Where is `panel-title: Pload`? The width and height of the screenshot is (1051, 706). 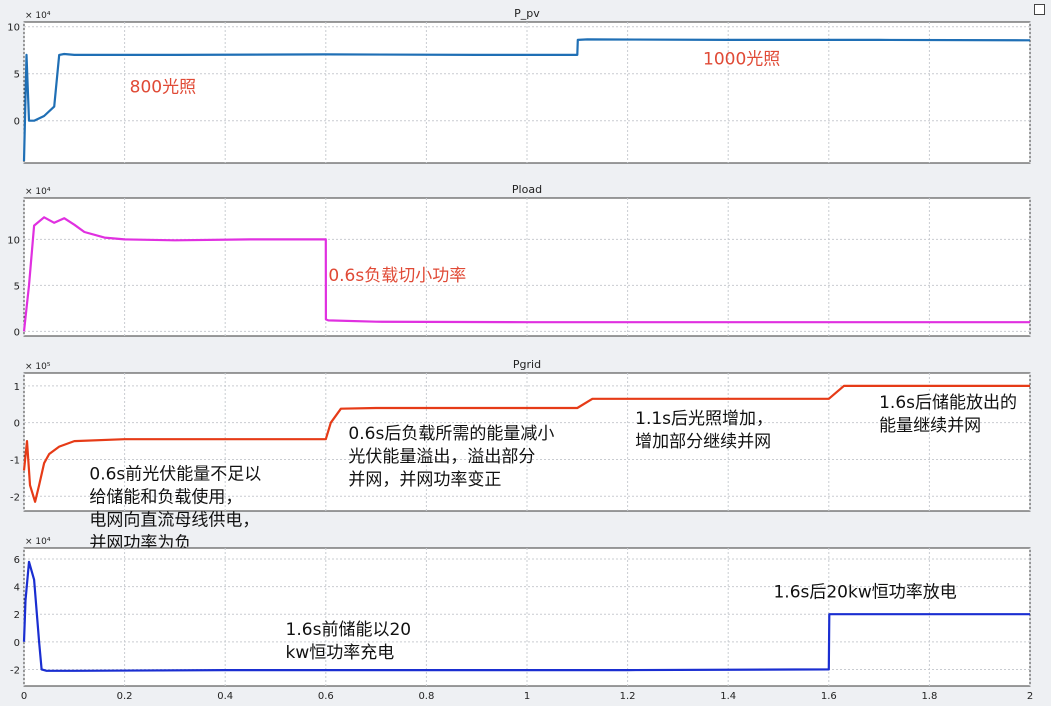 panel-title: Pload is located at coordinates (527, 189).